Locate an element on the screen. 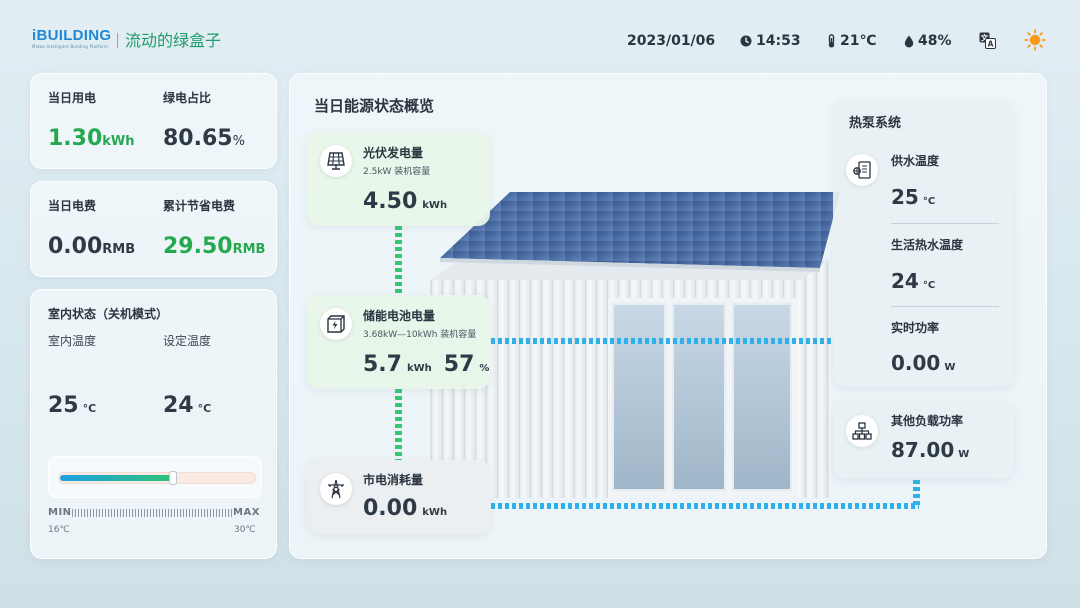 The image size is (1080, 608). savings-number: 29.50 is located at coordinates (198, 246).